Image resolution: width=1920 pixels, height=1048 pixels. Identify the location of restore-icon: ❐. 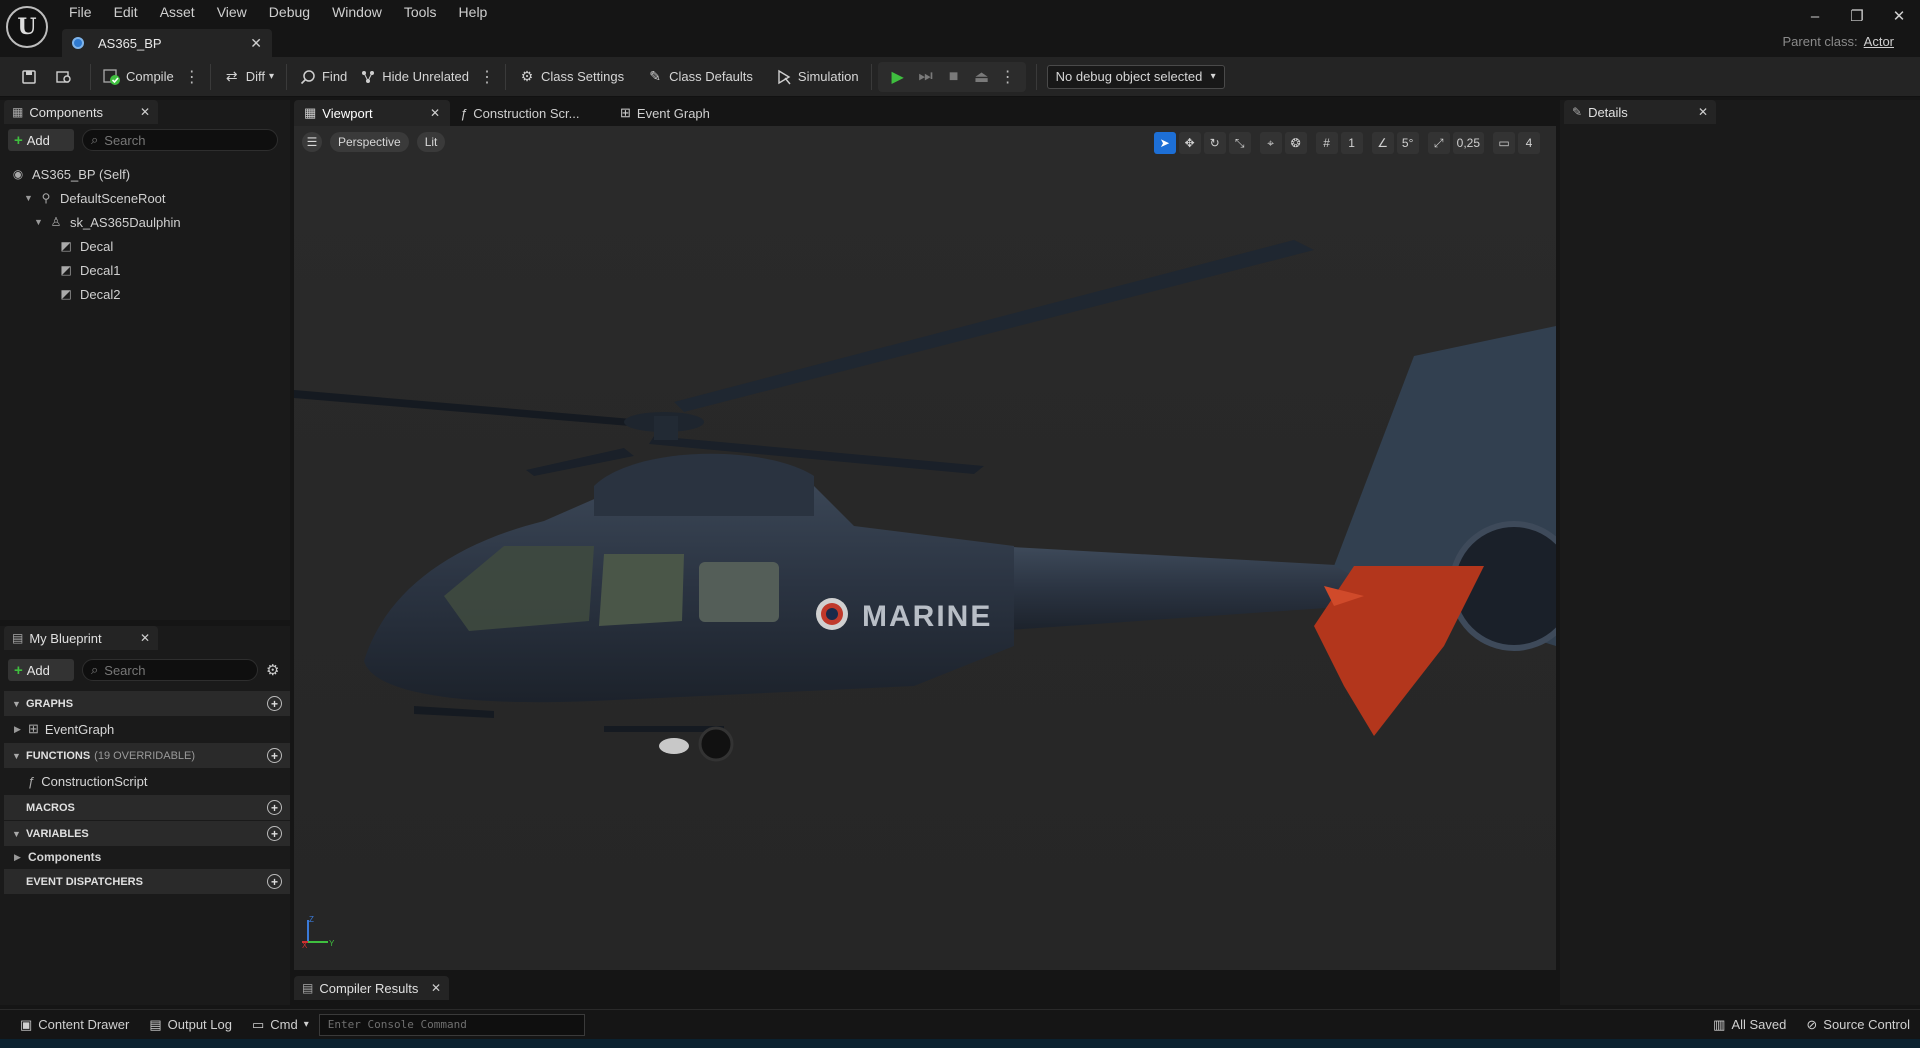
(1857, 17).